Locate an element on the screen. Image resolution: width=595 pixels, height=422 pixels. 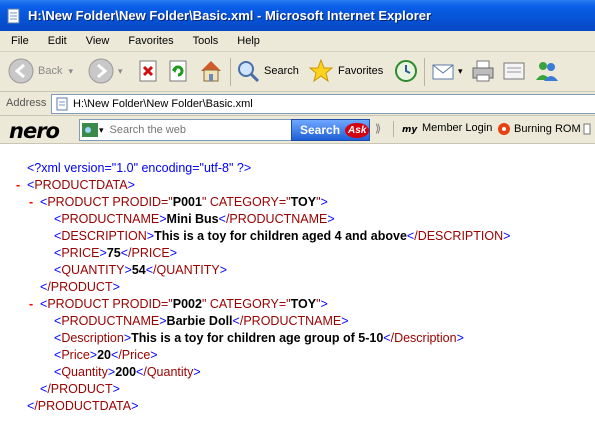
burning-rom-link: Burning ROM is located at coordinates (539, 129).